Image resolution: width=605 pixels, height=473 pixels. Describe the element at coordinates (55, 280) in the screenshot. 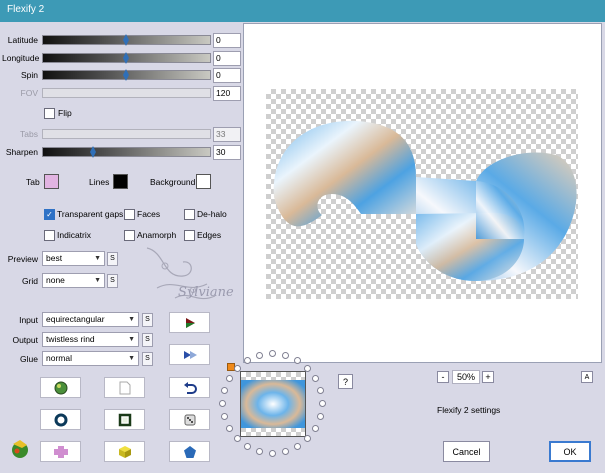

I see `grid-select-value: none` at that location.